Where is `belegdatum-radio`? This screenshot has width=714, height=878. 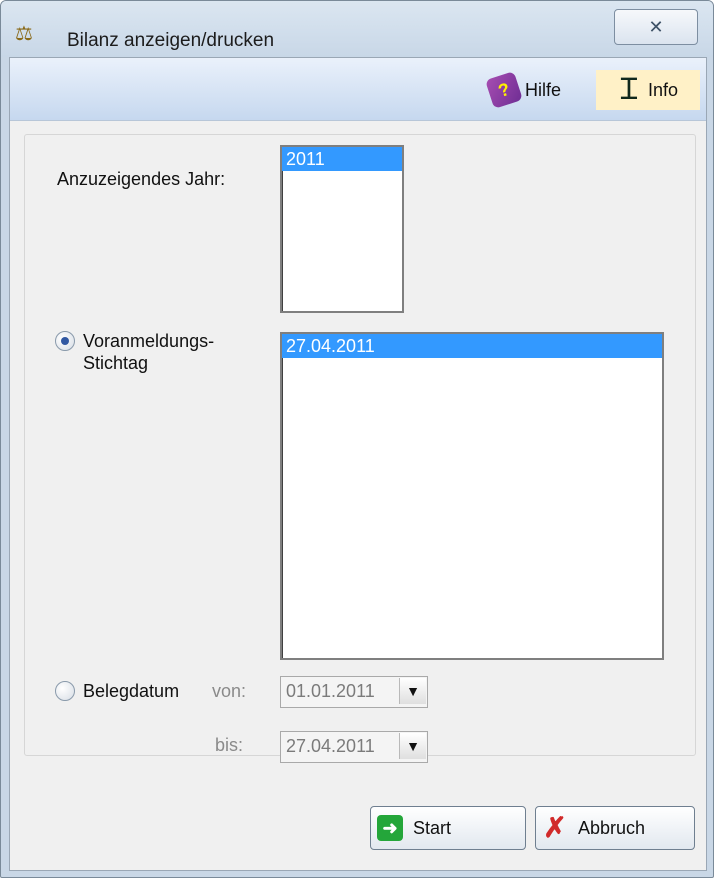 belegdatum-radio is located at coordinates (65, 691).